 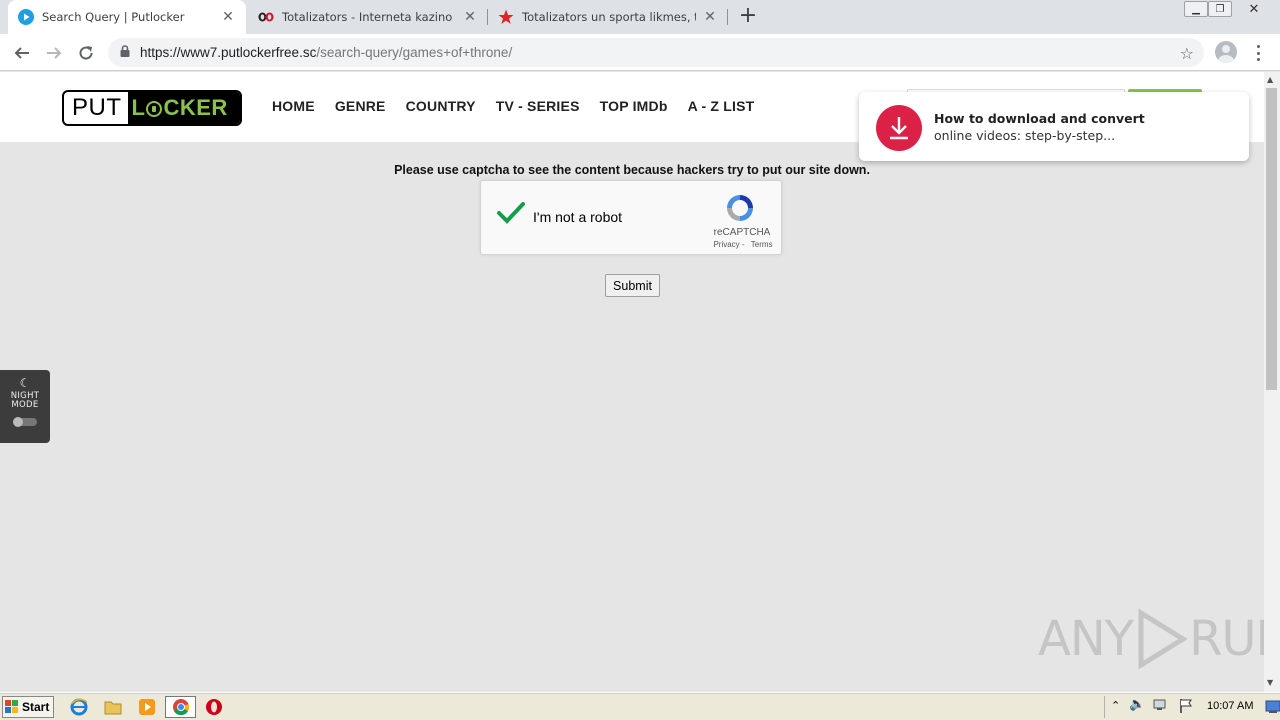 What do you see at coordinates (97, 107) in the screenshot?
I see `logo-put-text: PUT` at bounding box center [97, 107].